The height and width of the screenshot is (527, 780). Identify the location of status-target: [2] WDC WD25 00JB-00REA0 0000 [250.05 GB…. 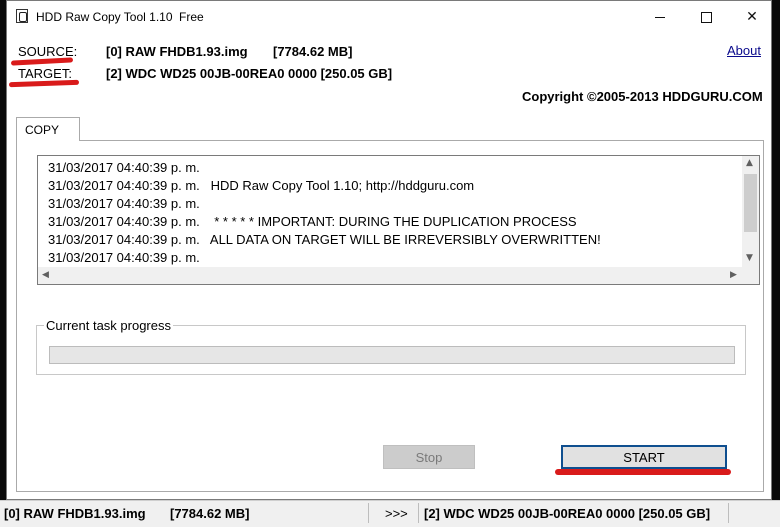
(567, 513).